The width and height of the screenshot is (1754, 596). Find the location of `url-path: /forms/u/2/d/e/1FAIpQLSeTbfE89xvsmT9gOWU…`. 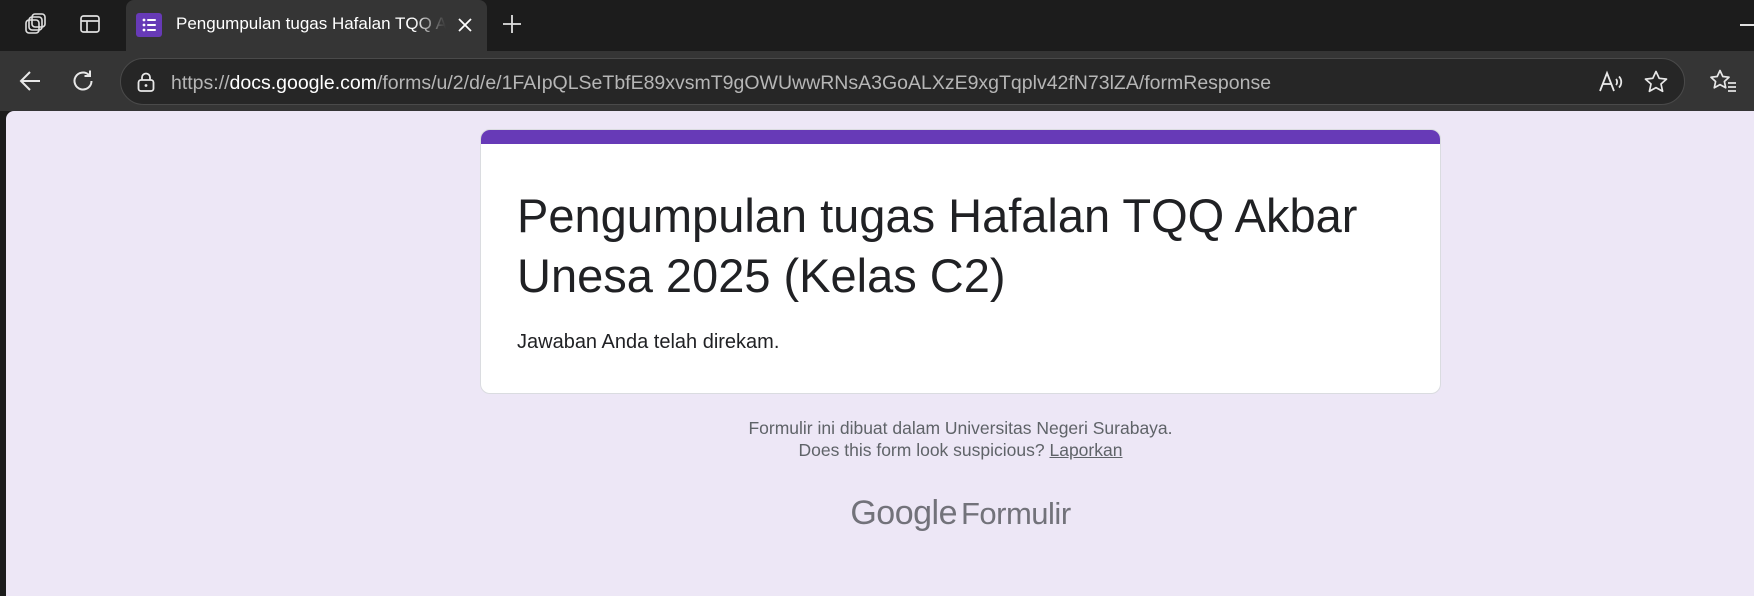

url-path: /forms/u/2/d/e/1FAIpQLSeTbfE89xvsmT9gOWU… is located at coordinates (824, 83).